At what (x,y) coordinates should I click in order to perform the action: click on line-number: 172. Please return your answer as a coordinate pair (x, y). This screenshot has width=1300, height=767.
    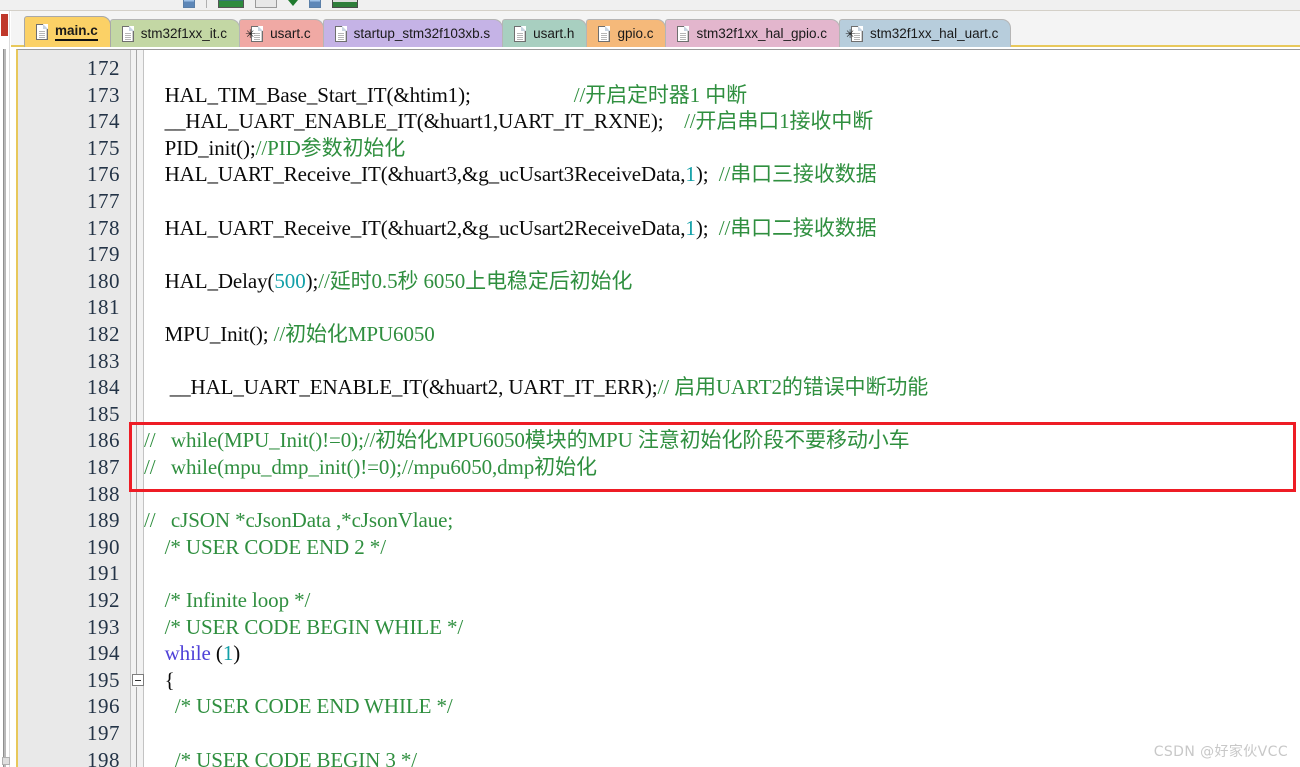
    Looking at the image, I should click on (103, 68).